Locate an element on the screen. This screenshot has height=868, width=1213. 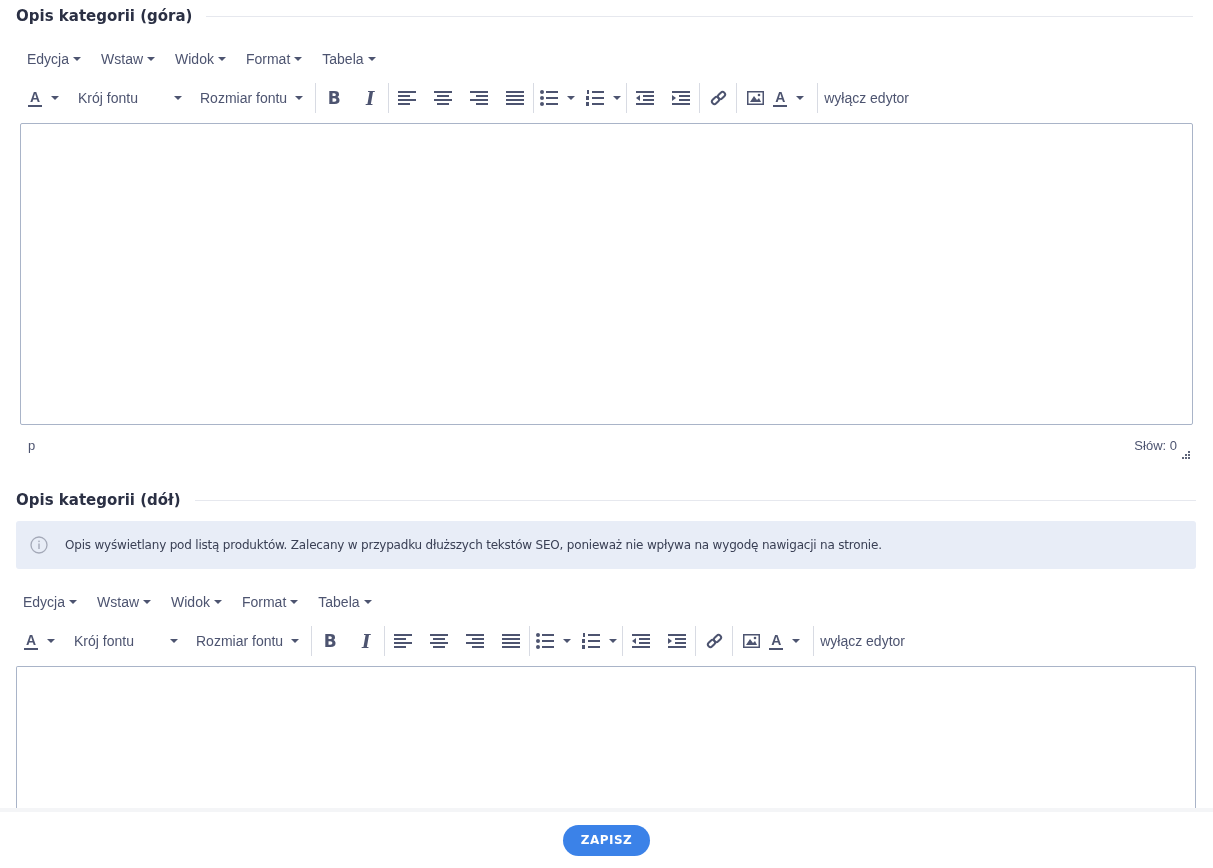
element-path: p is located at coordinates (32, 445).